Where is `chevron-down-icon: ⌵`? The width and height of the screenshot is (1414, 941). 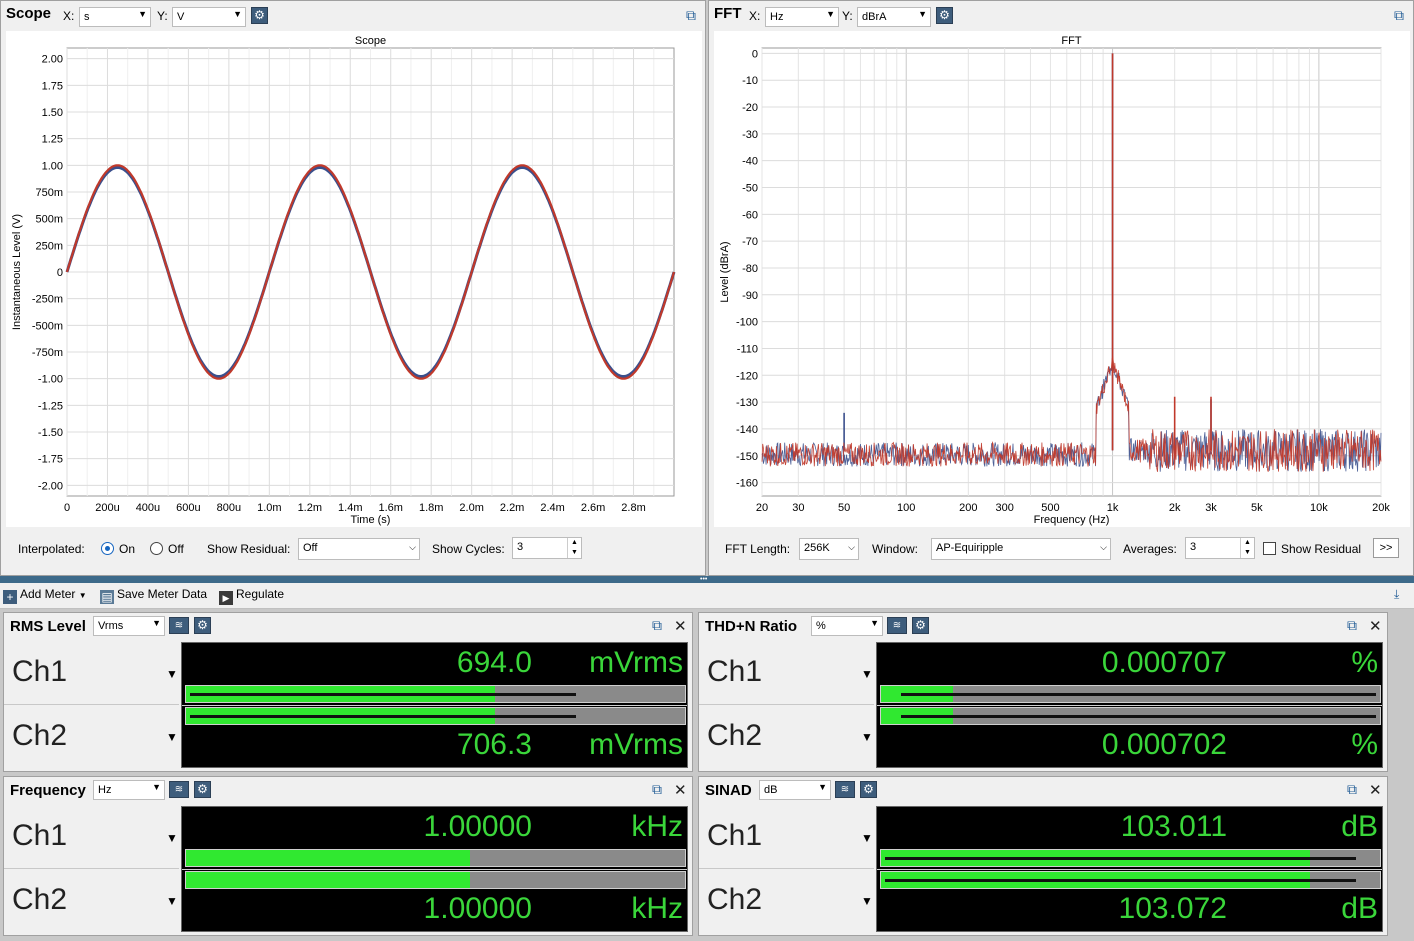
chevron-down-icon: ⌵ is located at coordinates (851, 547).